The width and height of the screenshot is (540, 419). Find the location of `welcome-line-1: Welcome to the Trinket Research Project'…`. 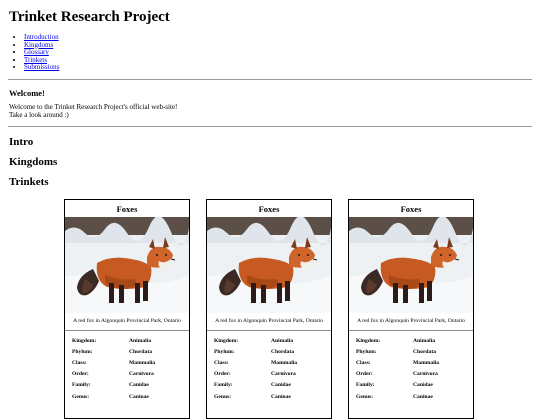

welcome-line-1: Welcome to the Trinket Research Project'… is located at coordinates (93, 107).